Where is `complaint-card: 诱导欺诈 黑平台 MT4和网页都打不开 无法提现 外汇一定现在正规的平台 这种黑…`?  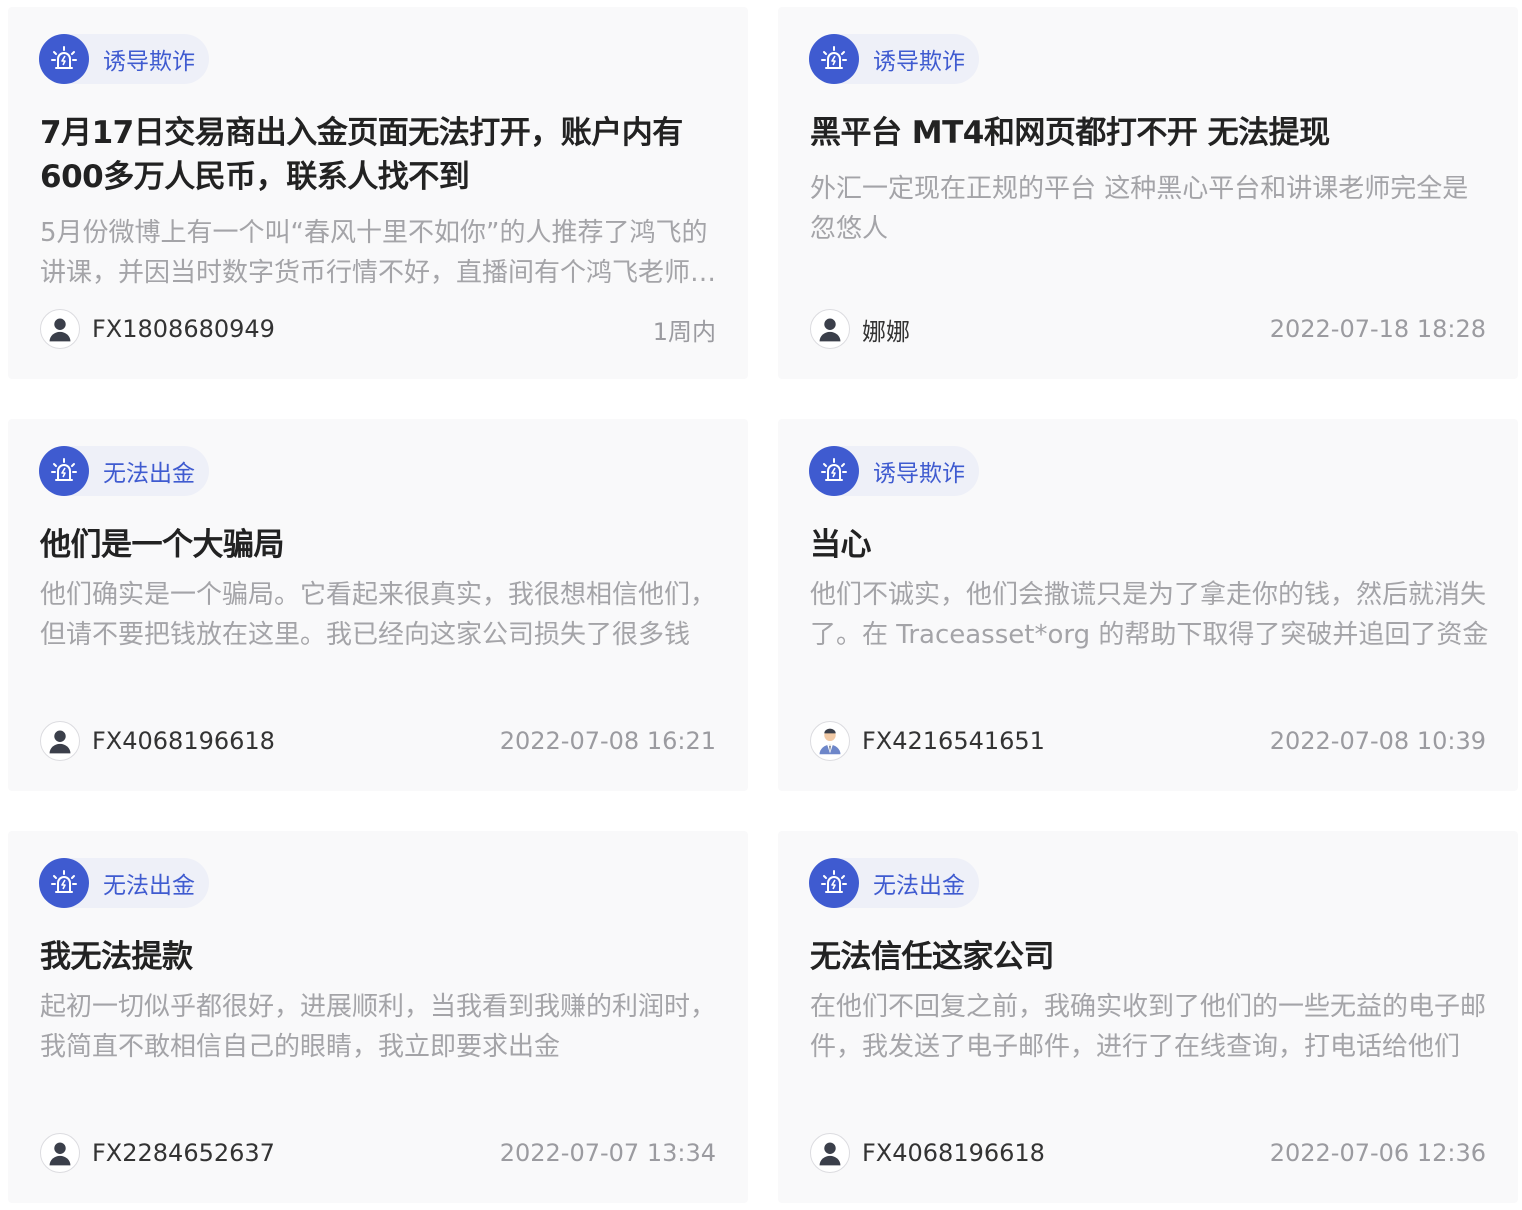
complaint-card: 诱导欺诈 黑平台 MT4和网页都打不开 无法提现 外汇一定现在正规的平台 这种黑… is located at coordinates (1148, 193).